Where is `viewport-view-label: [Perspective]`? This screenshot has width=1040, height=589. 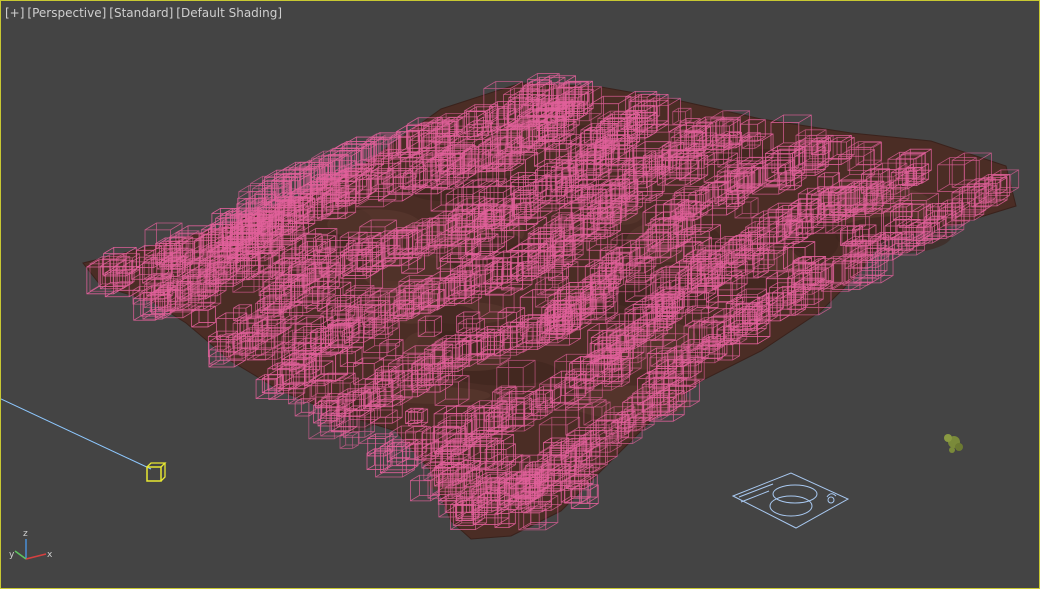
viewport-view-label: [Perspective] is located at coordinates (66, 13).